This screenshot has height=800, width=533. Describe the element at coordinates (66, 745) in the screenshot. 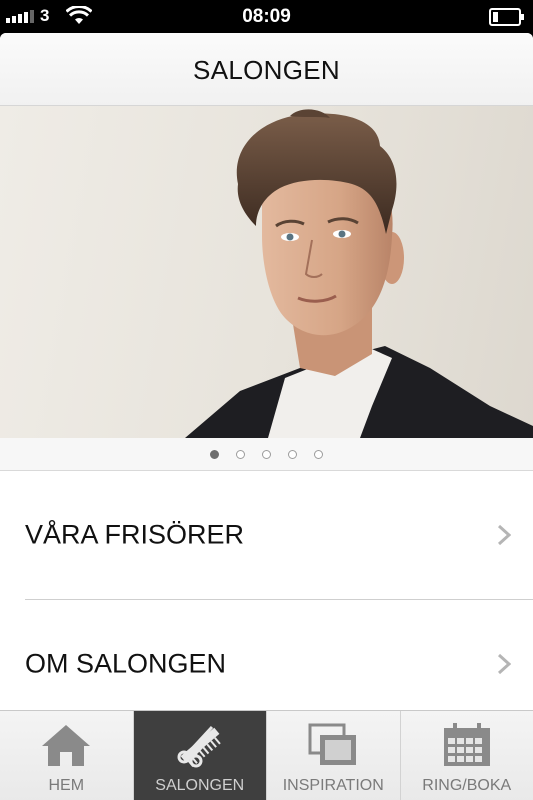

I see `home-icon` at that location.